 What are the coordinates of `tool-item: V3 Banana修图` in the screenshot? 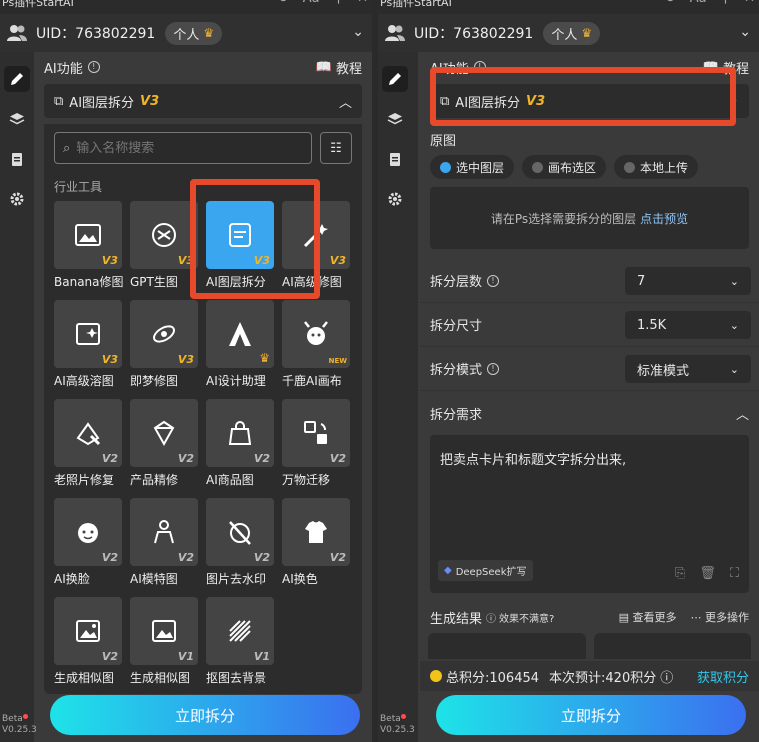 It's located at (89, 250).